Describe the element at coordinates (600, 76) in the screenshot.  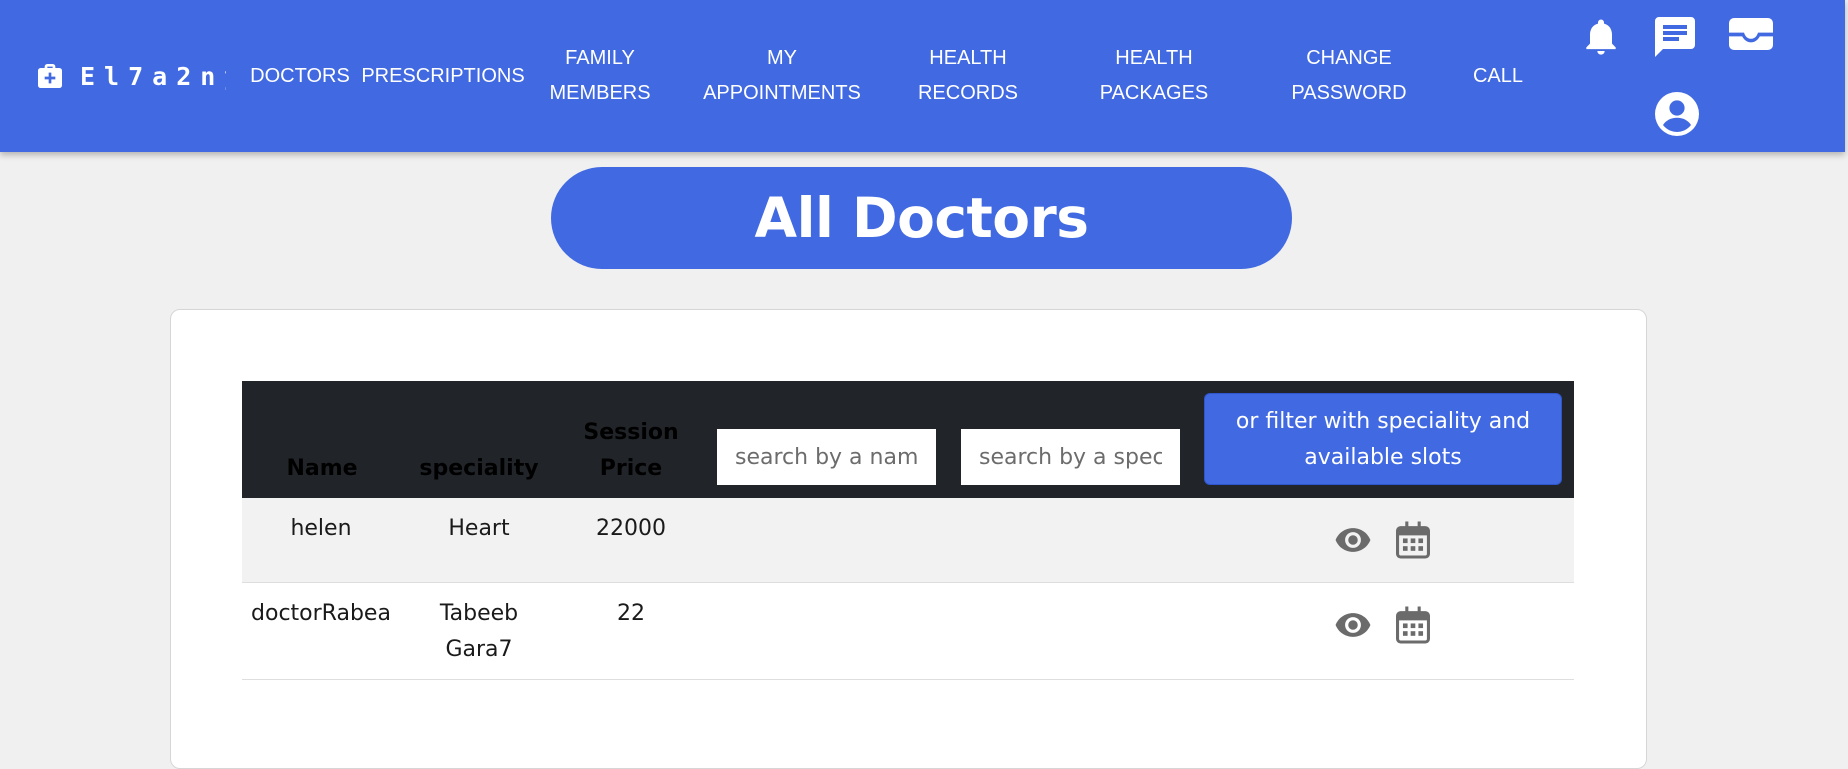
I see `nav-family-members: FAMILY MEMBERS` at that location.